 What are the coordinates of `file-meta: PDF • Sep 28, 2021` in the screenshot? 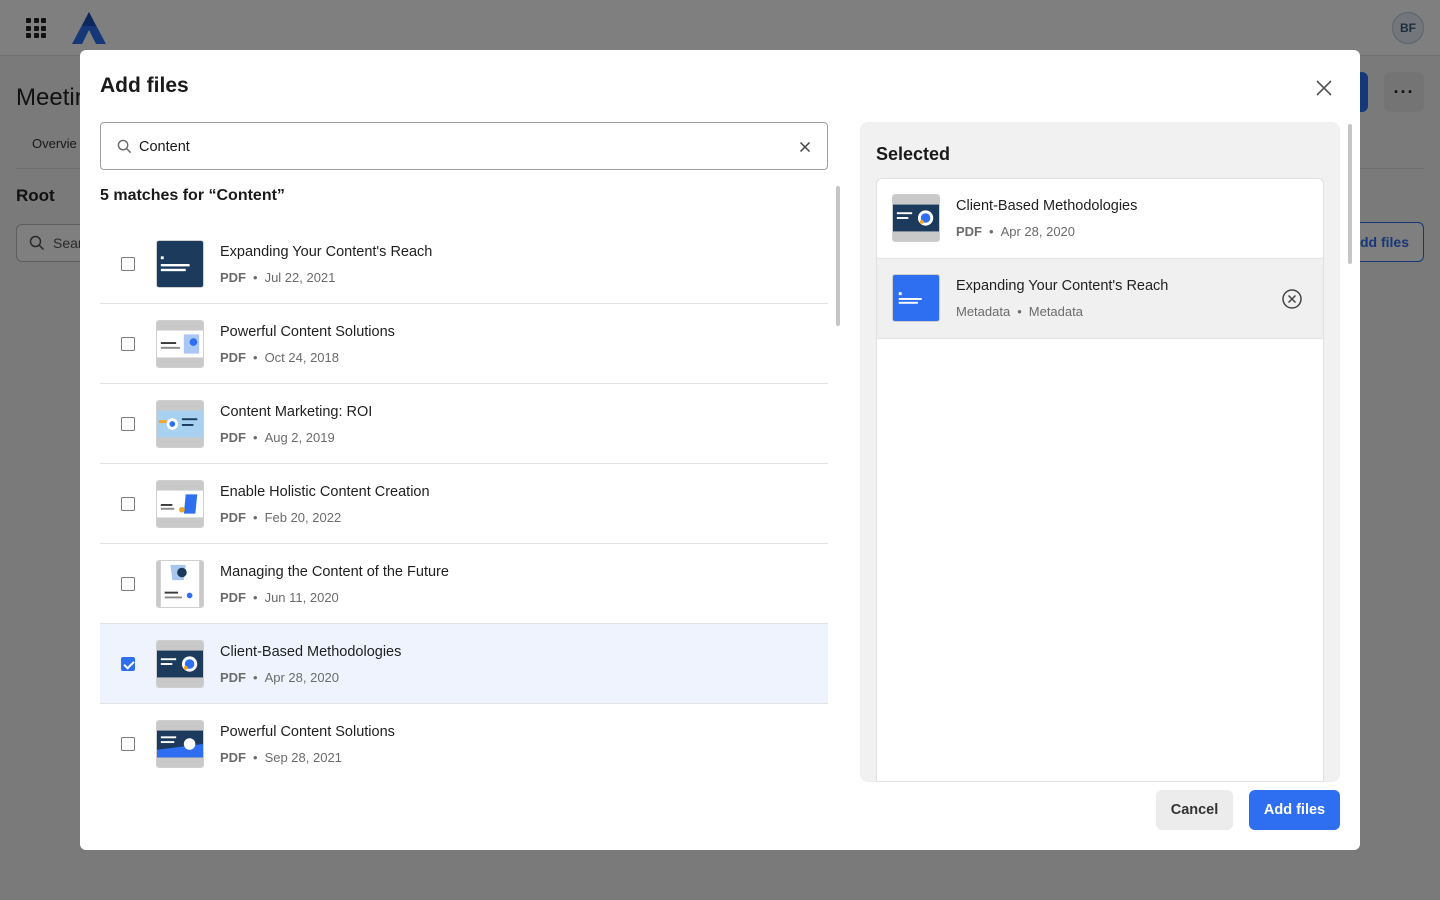 It's located at (281, 757).